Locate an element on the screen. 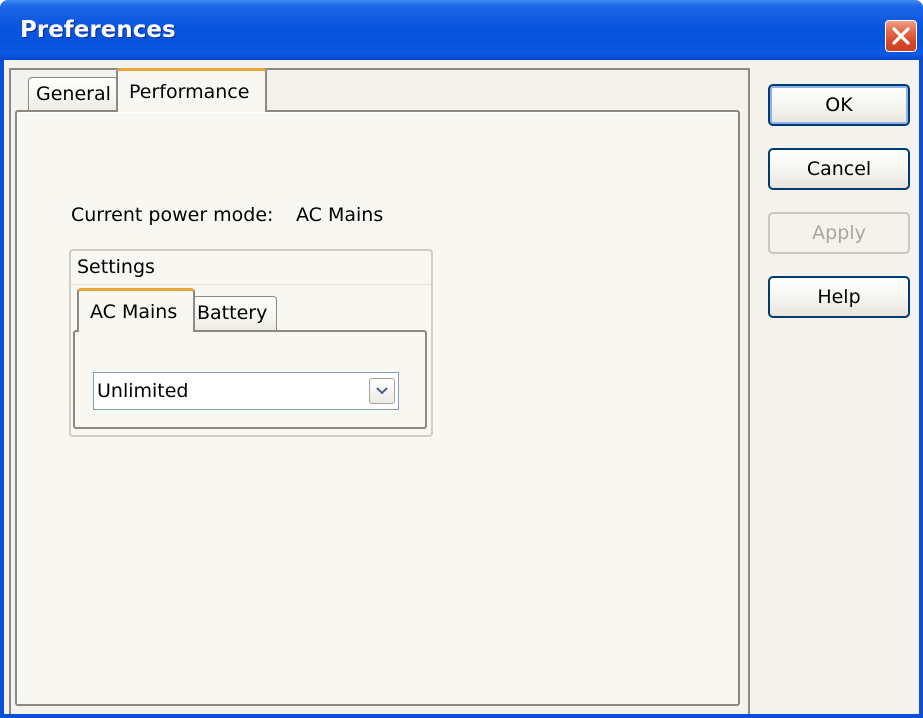 This screenshot has height=718, width=923. chevron-down-icon is located at coordinates (382, 391).